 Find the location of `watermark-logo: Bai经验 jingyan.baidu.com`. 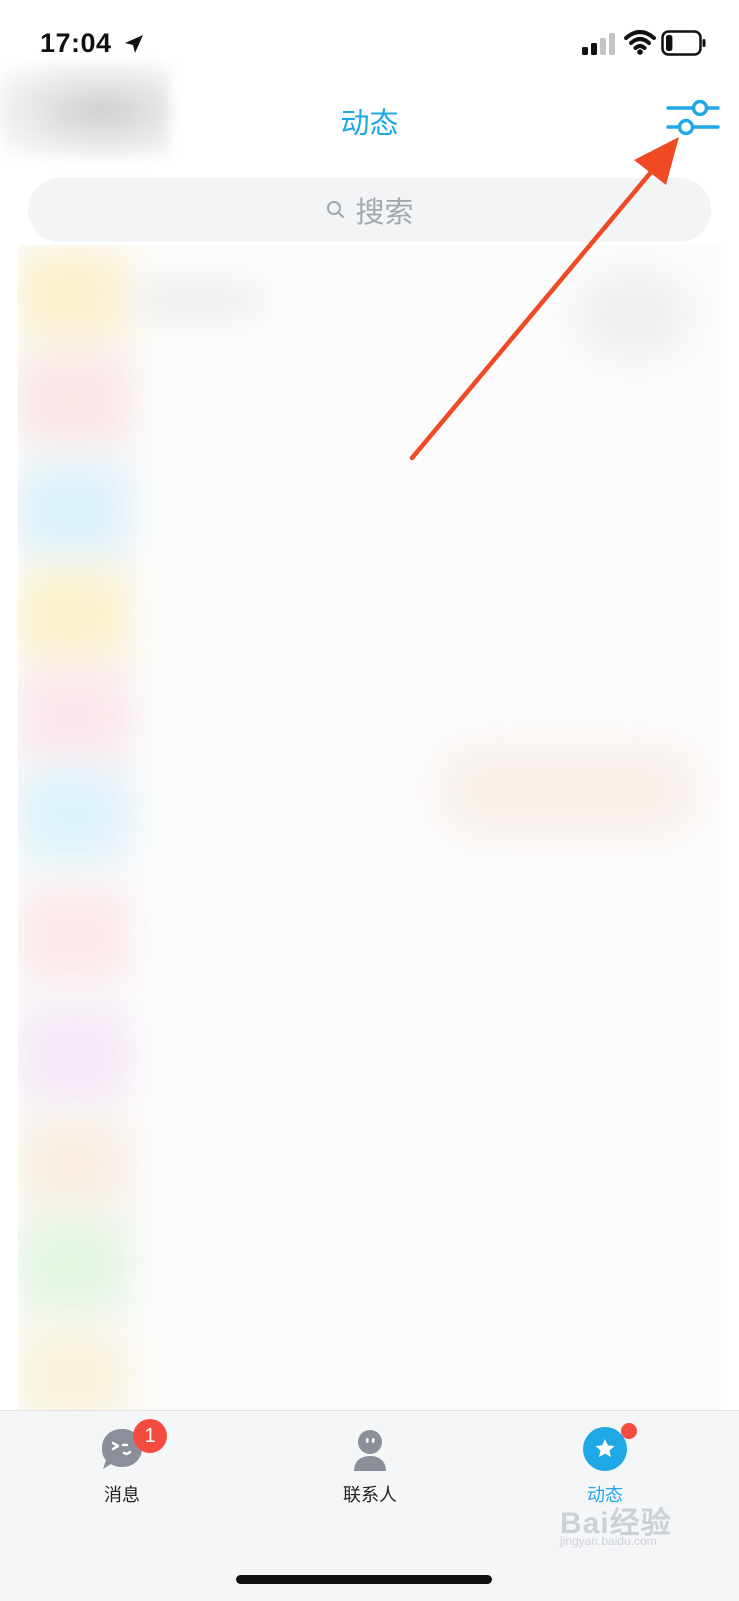

watermark-logo: Bai经验 jingyan.baidu.com is located at coordinates (649, 1526).